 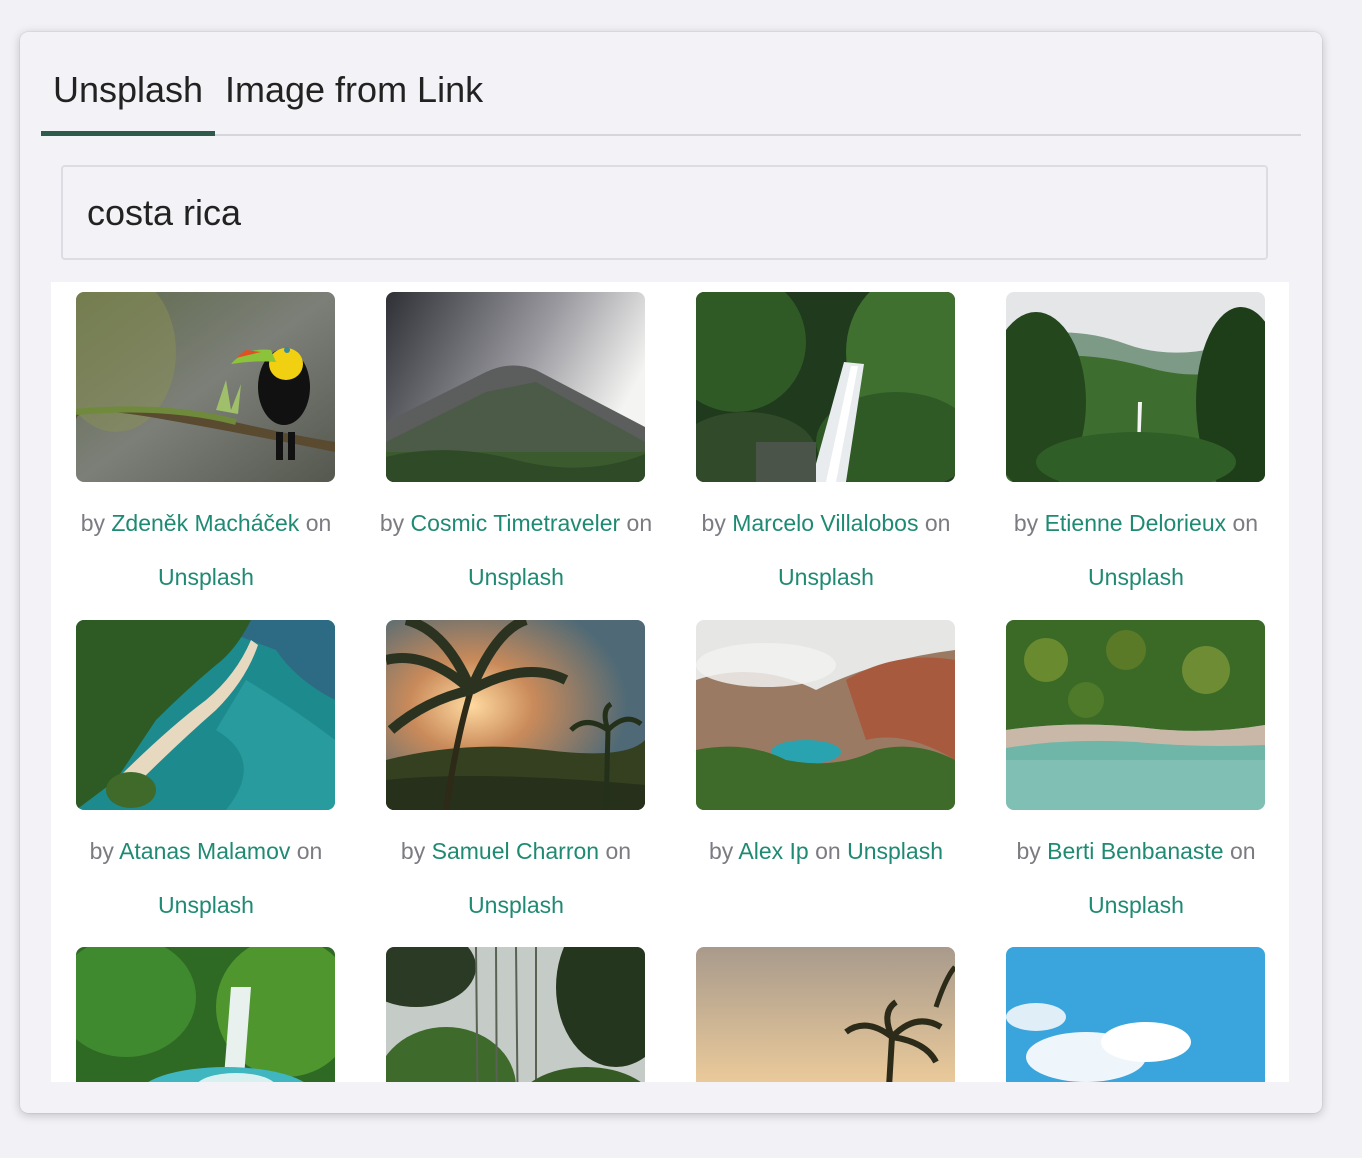 What do you see at coordinates (515, 851) in the screenshot?
I see `author-link: Samuel Charron` at bounding box center [515, 851].